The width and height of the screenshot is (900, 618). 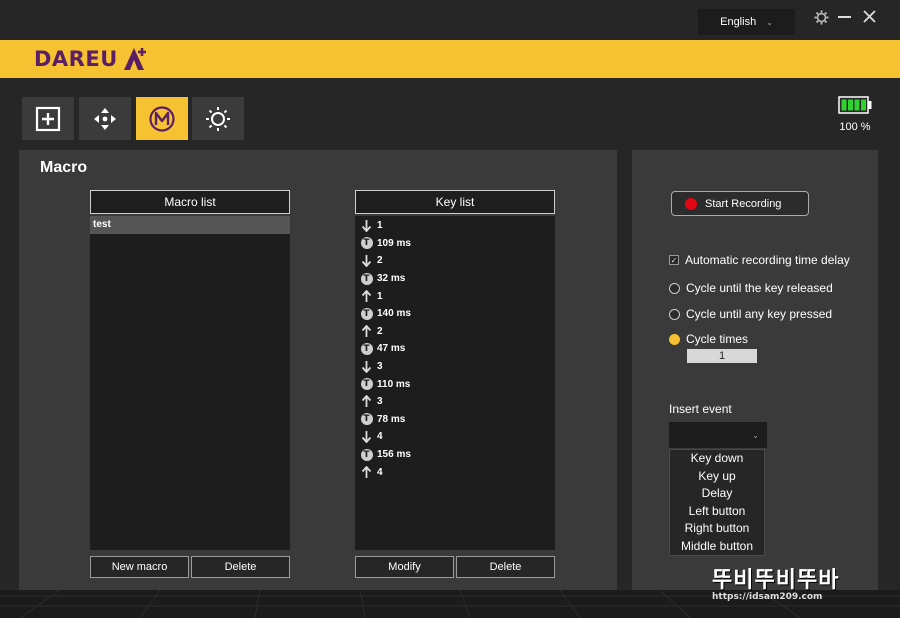 I want to click on cycle-released-radio, so click(x=674, y=288).